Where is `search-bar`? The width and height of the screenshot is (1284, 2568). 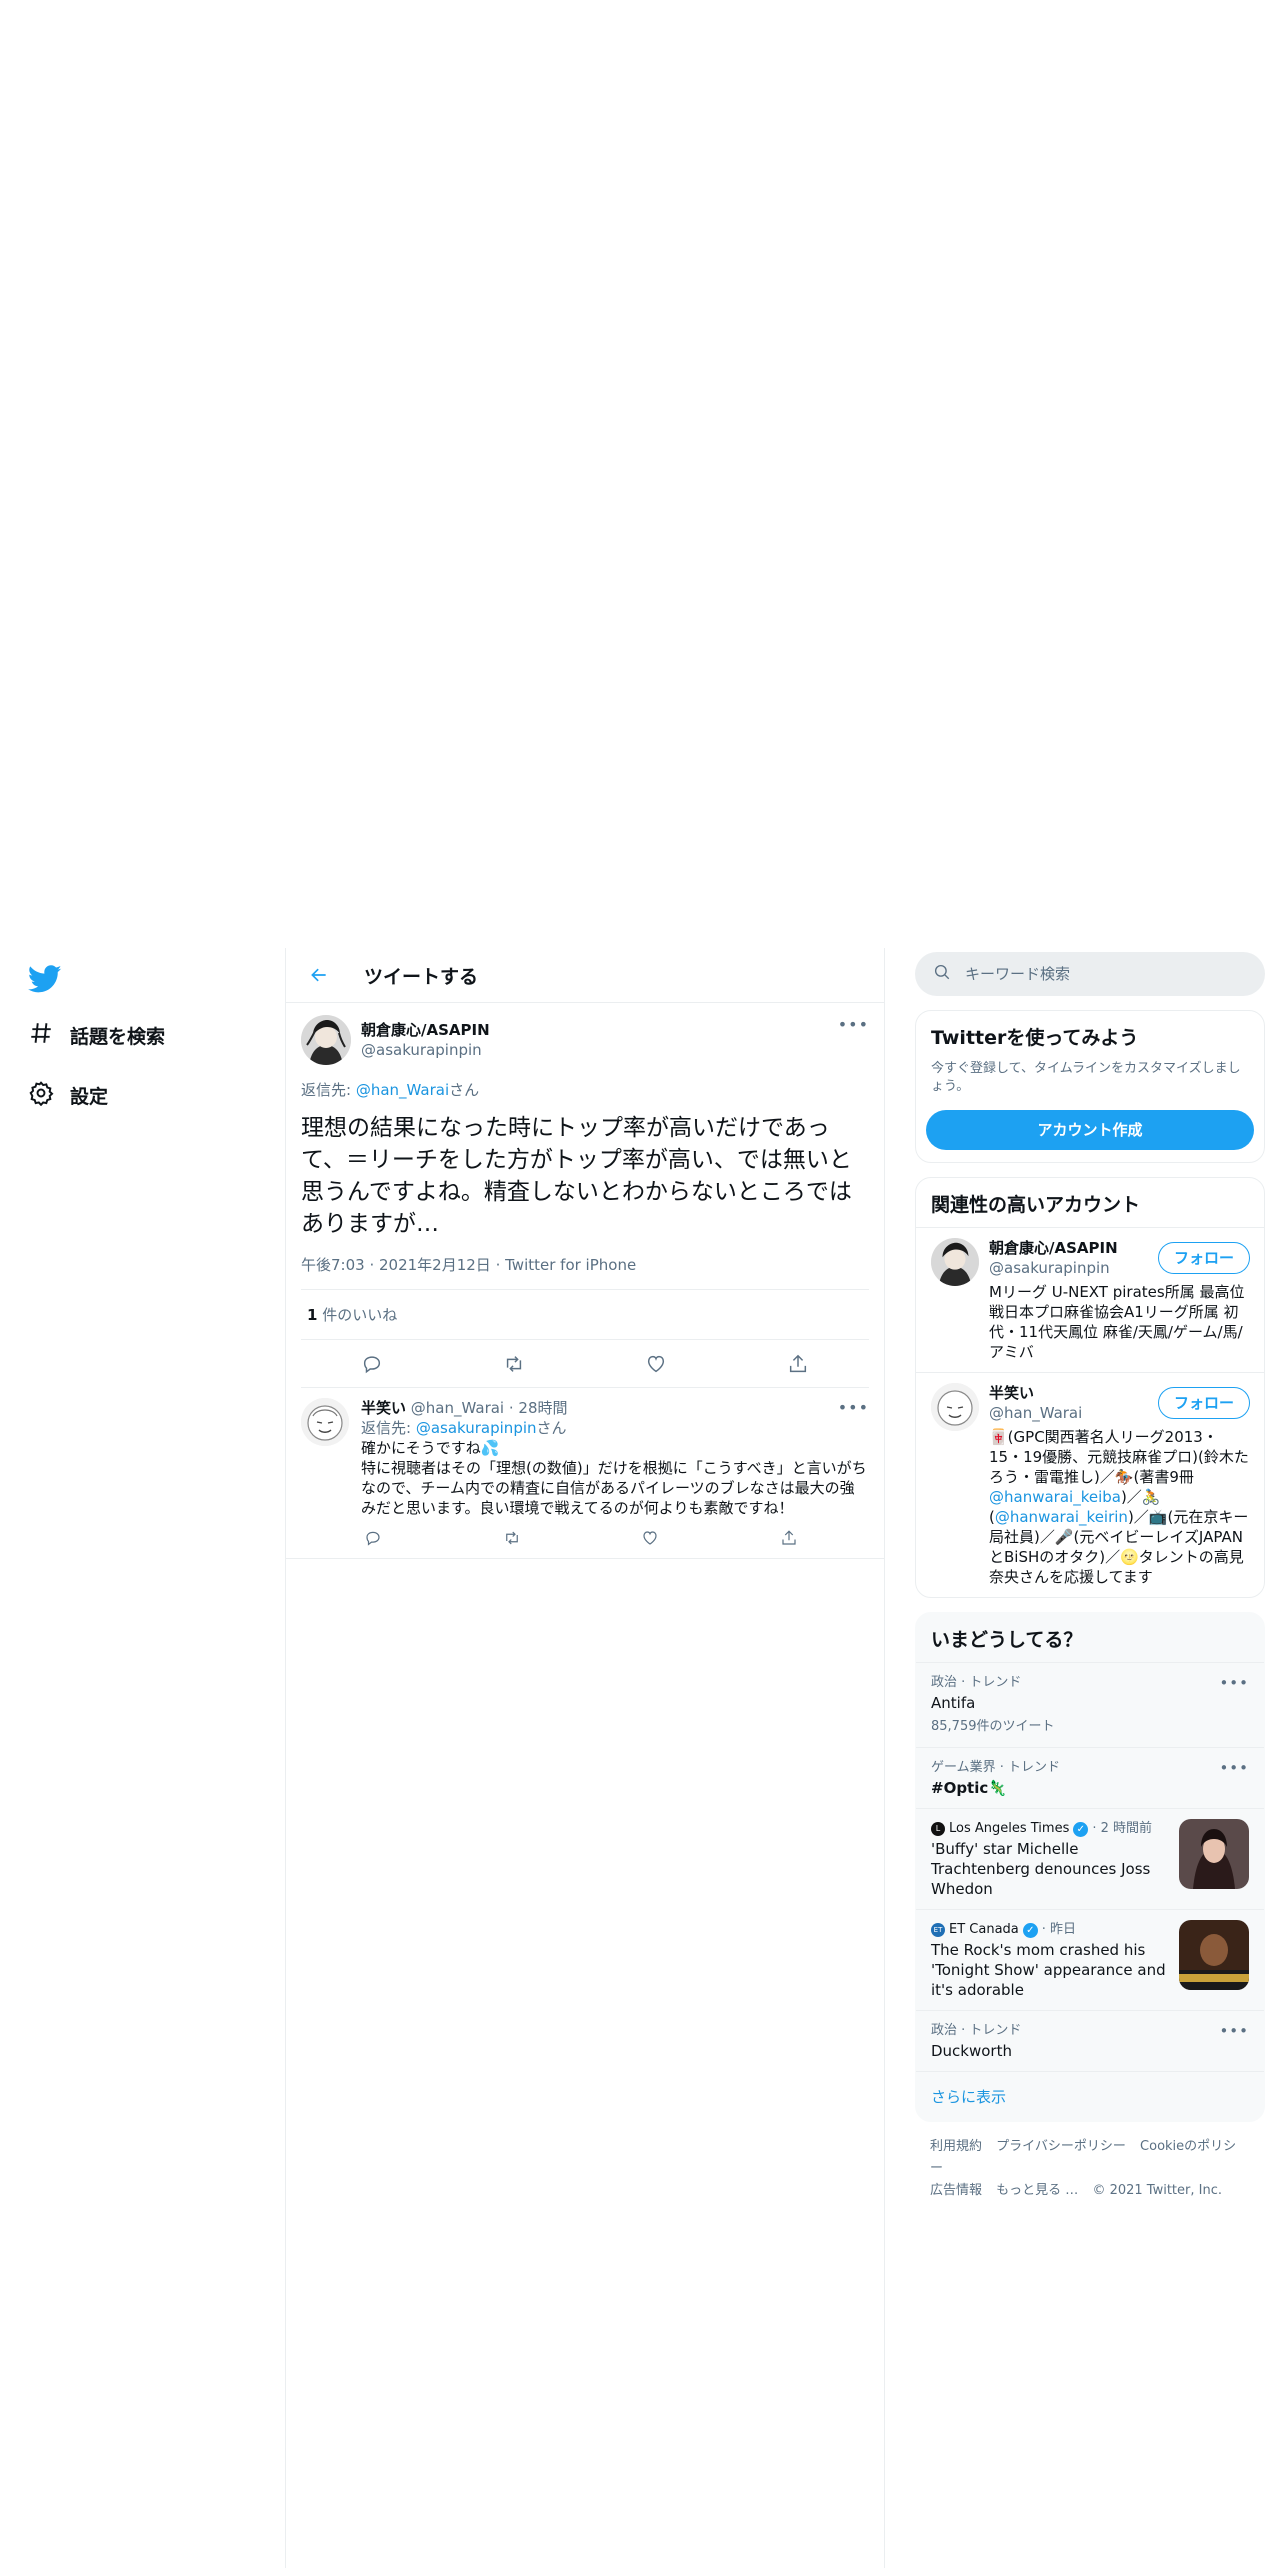
search-bar is located at coordinates (1090, 974).